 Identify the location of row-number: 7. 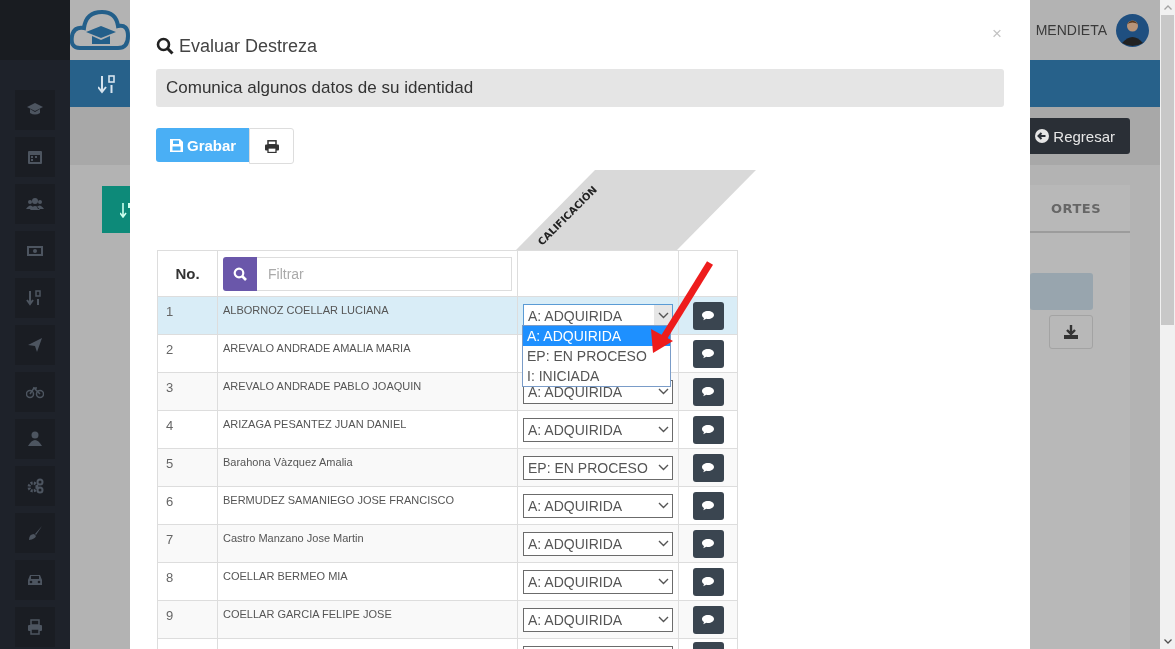
(187, 543).